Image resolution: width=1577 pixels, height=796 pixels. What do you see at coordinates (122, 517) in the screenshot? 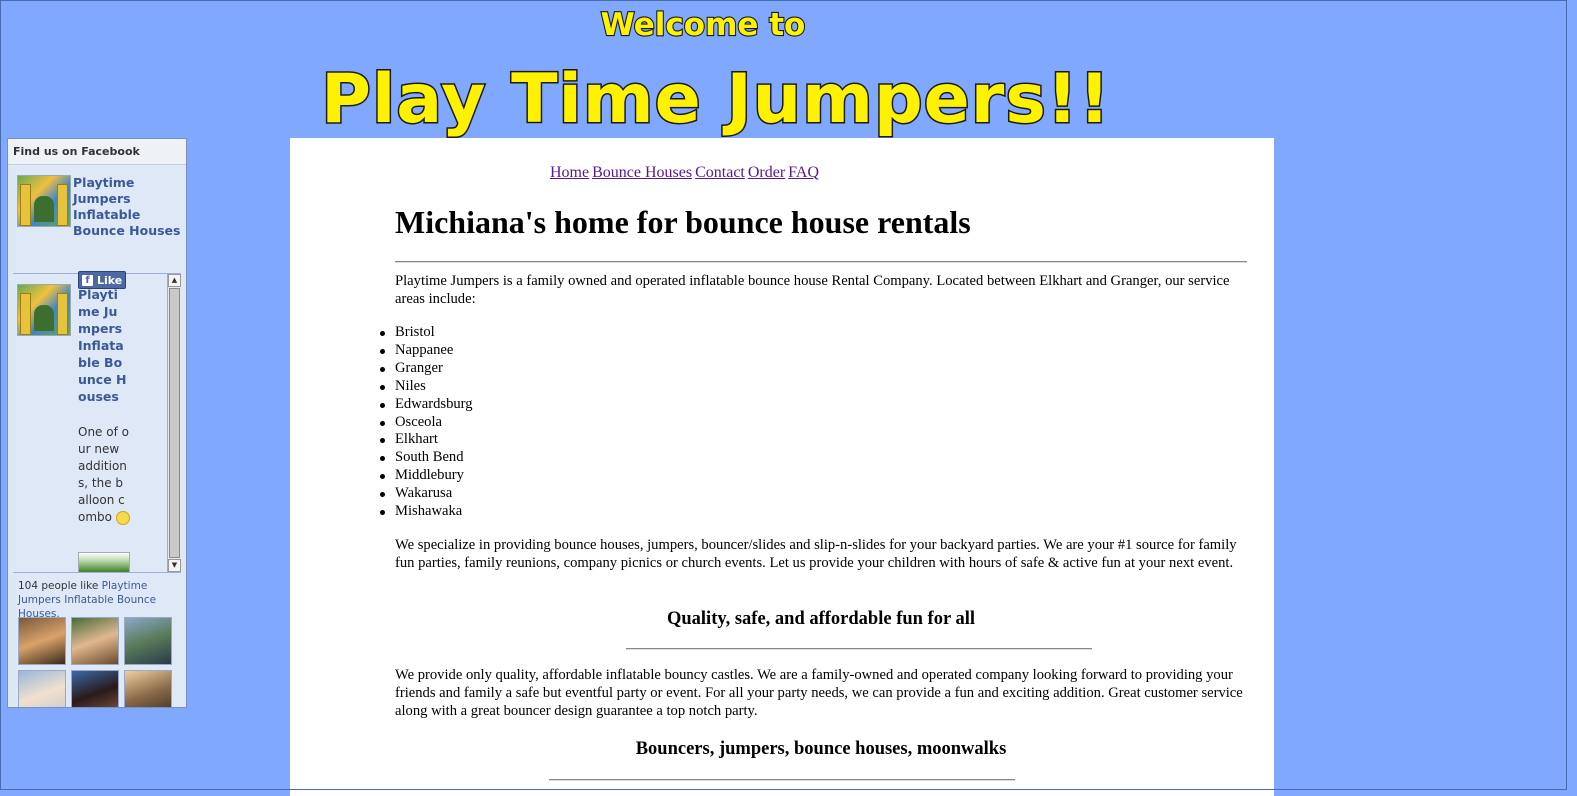
I see `smiley-icon` at bounding box center [122, 517].